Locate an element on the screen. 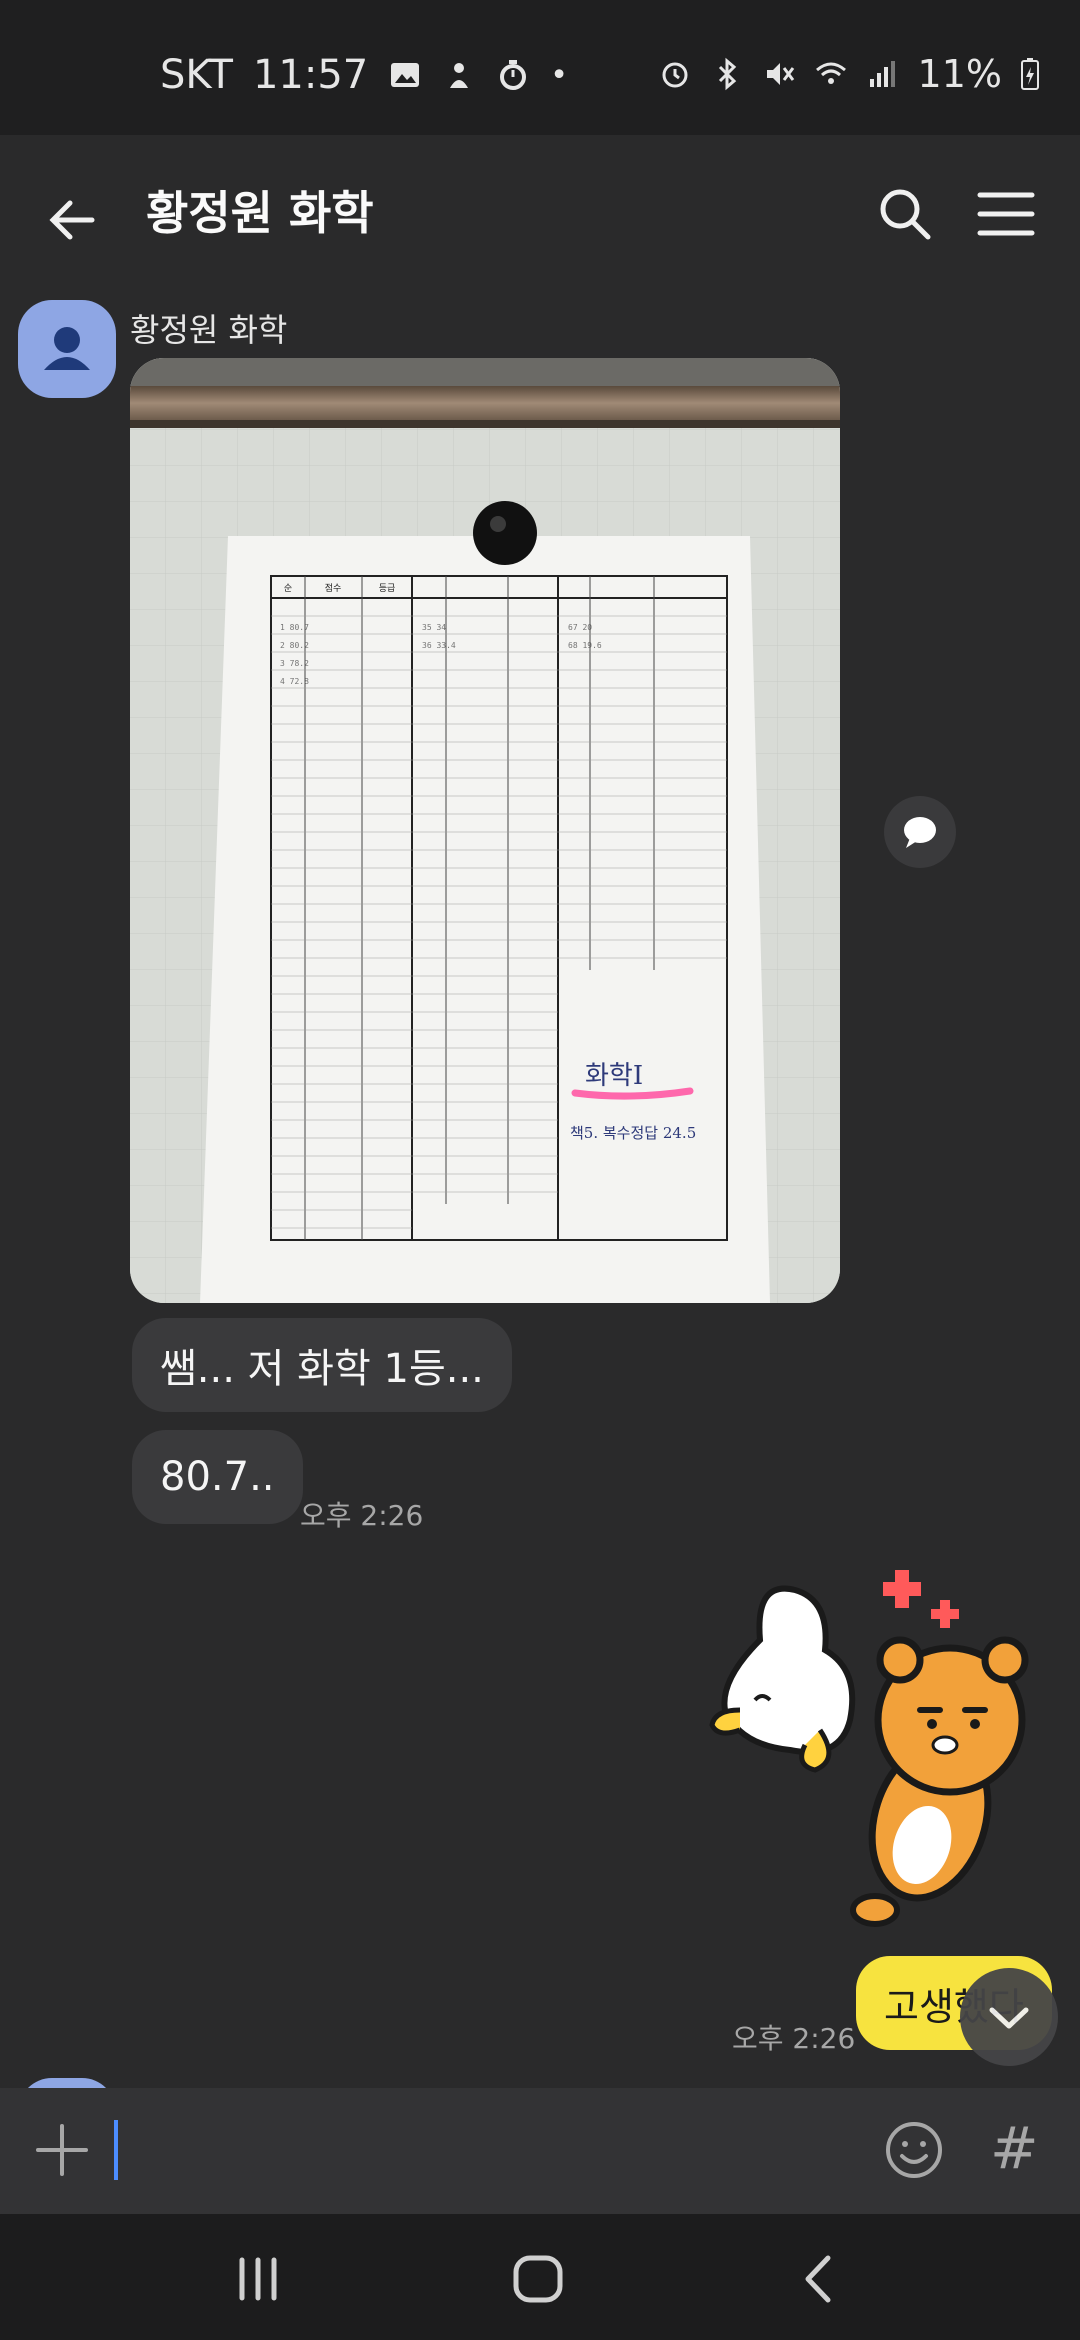 This screenshot has height=2340, width=1080. plus-icon is located at coordinates (62, 2150).